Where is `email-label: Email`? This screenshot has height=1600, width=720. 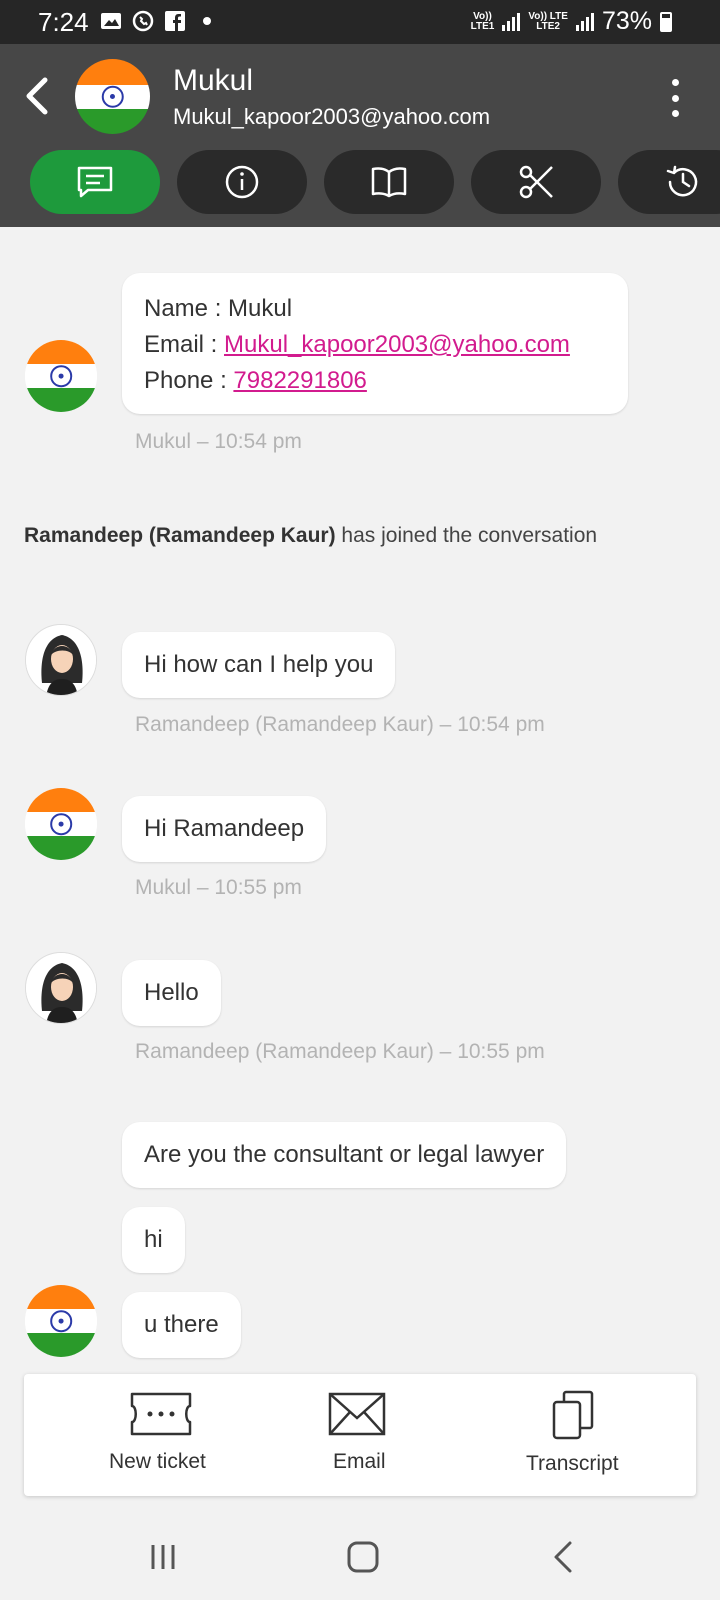 email-label: Email is located at coordinates (359, 1461).